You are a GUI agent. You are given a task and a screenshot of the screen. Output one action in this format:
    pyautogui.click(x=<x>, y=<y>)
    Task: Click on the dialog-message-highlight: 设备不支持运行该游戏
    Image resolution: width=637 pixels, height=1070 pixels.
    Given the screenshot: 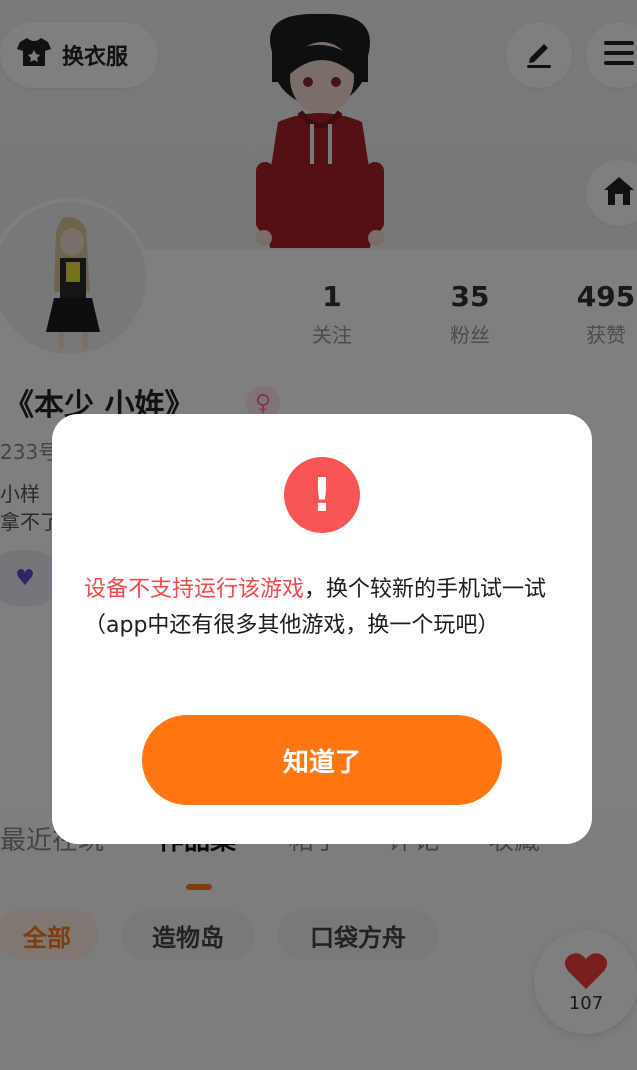 What is the action you would take?
    pyautogui.click(x=194, y=589)
    